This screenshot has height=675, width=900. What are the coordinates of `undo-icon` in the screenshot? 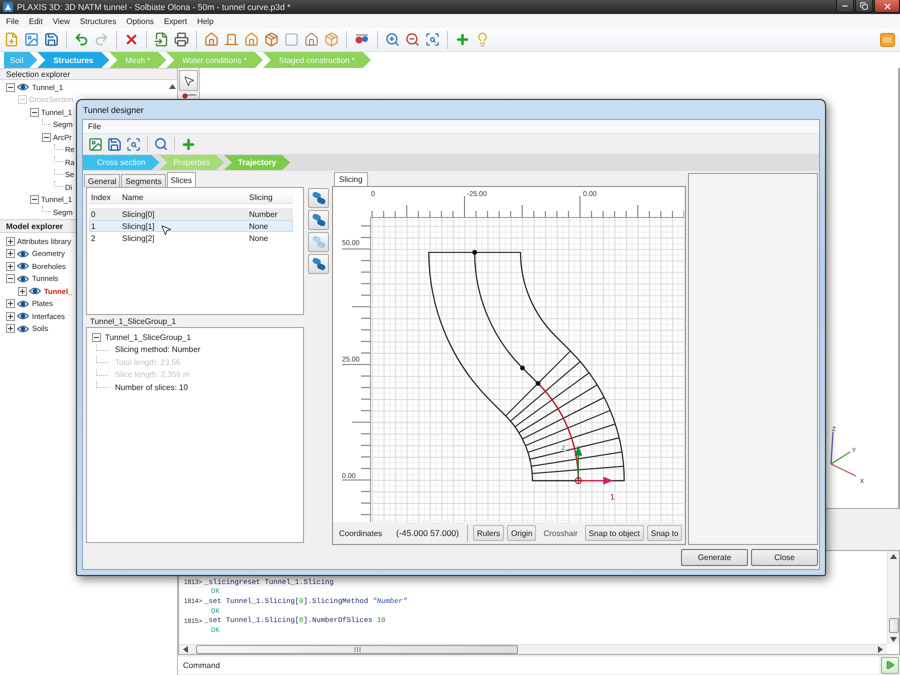 It's located at (81, 39).